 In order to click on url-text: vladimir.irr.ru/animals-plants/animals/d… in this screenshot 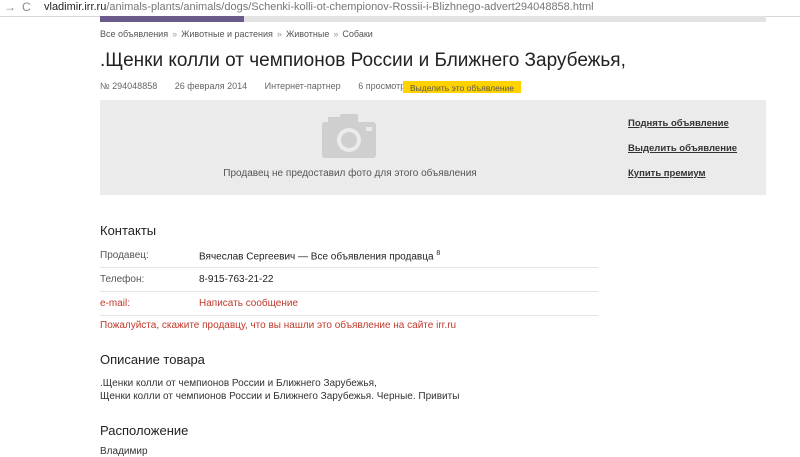, I will do `click(319, 7)`.